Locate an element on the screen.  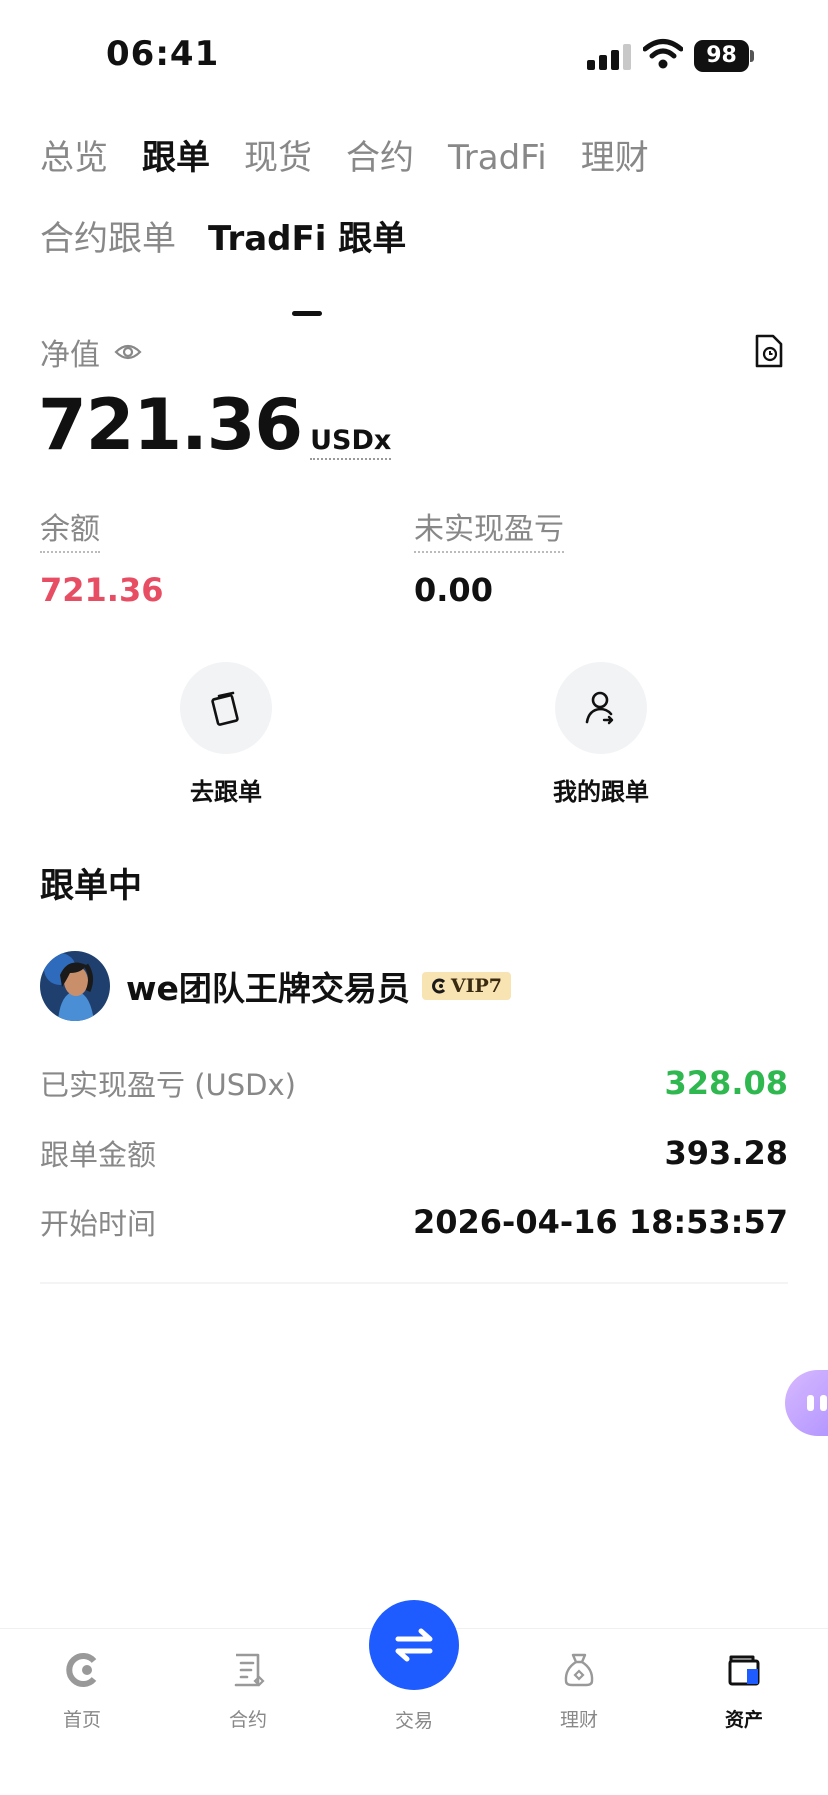
trade-label: 交易 is located at coordinates (413, 1721).